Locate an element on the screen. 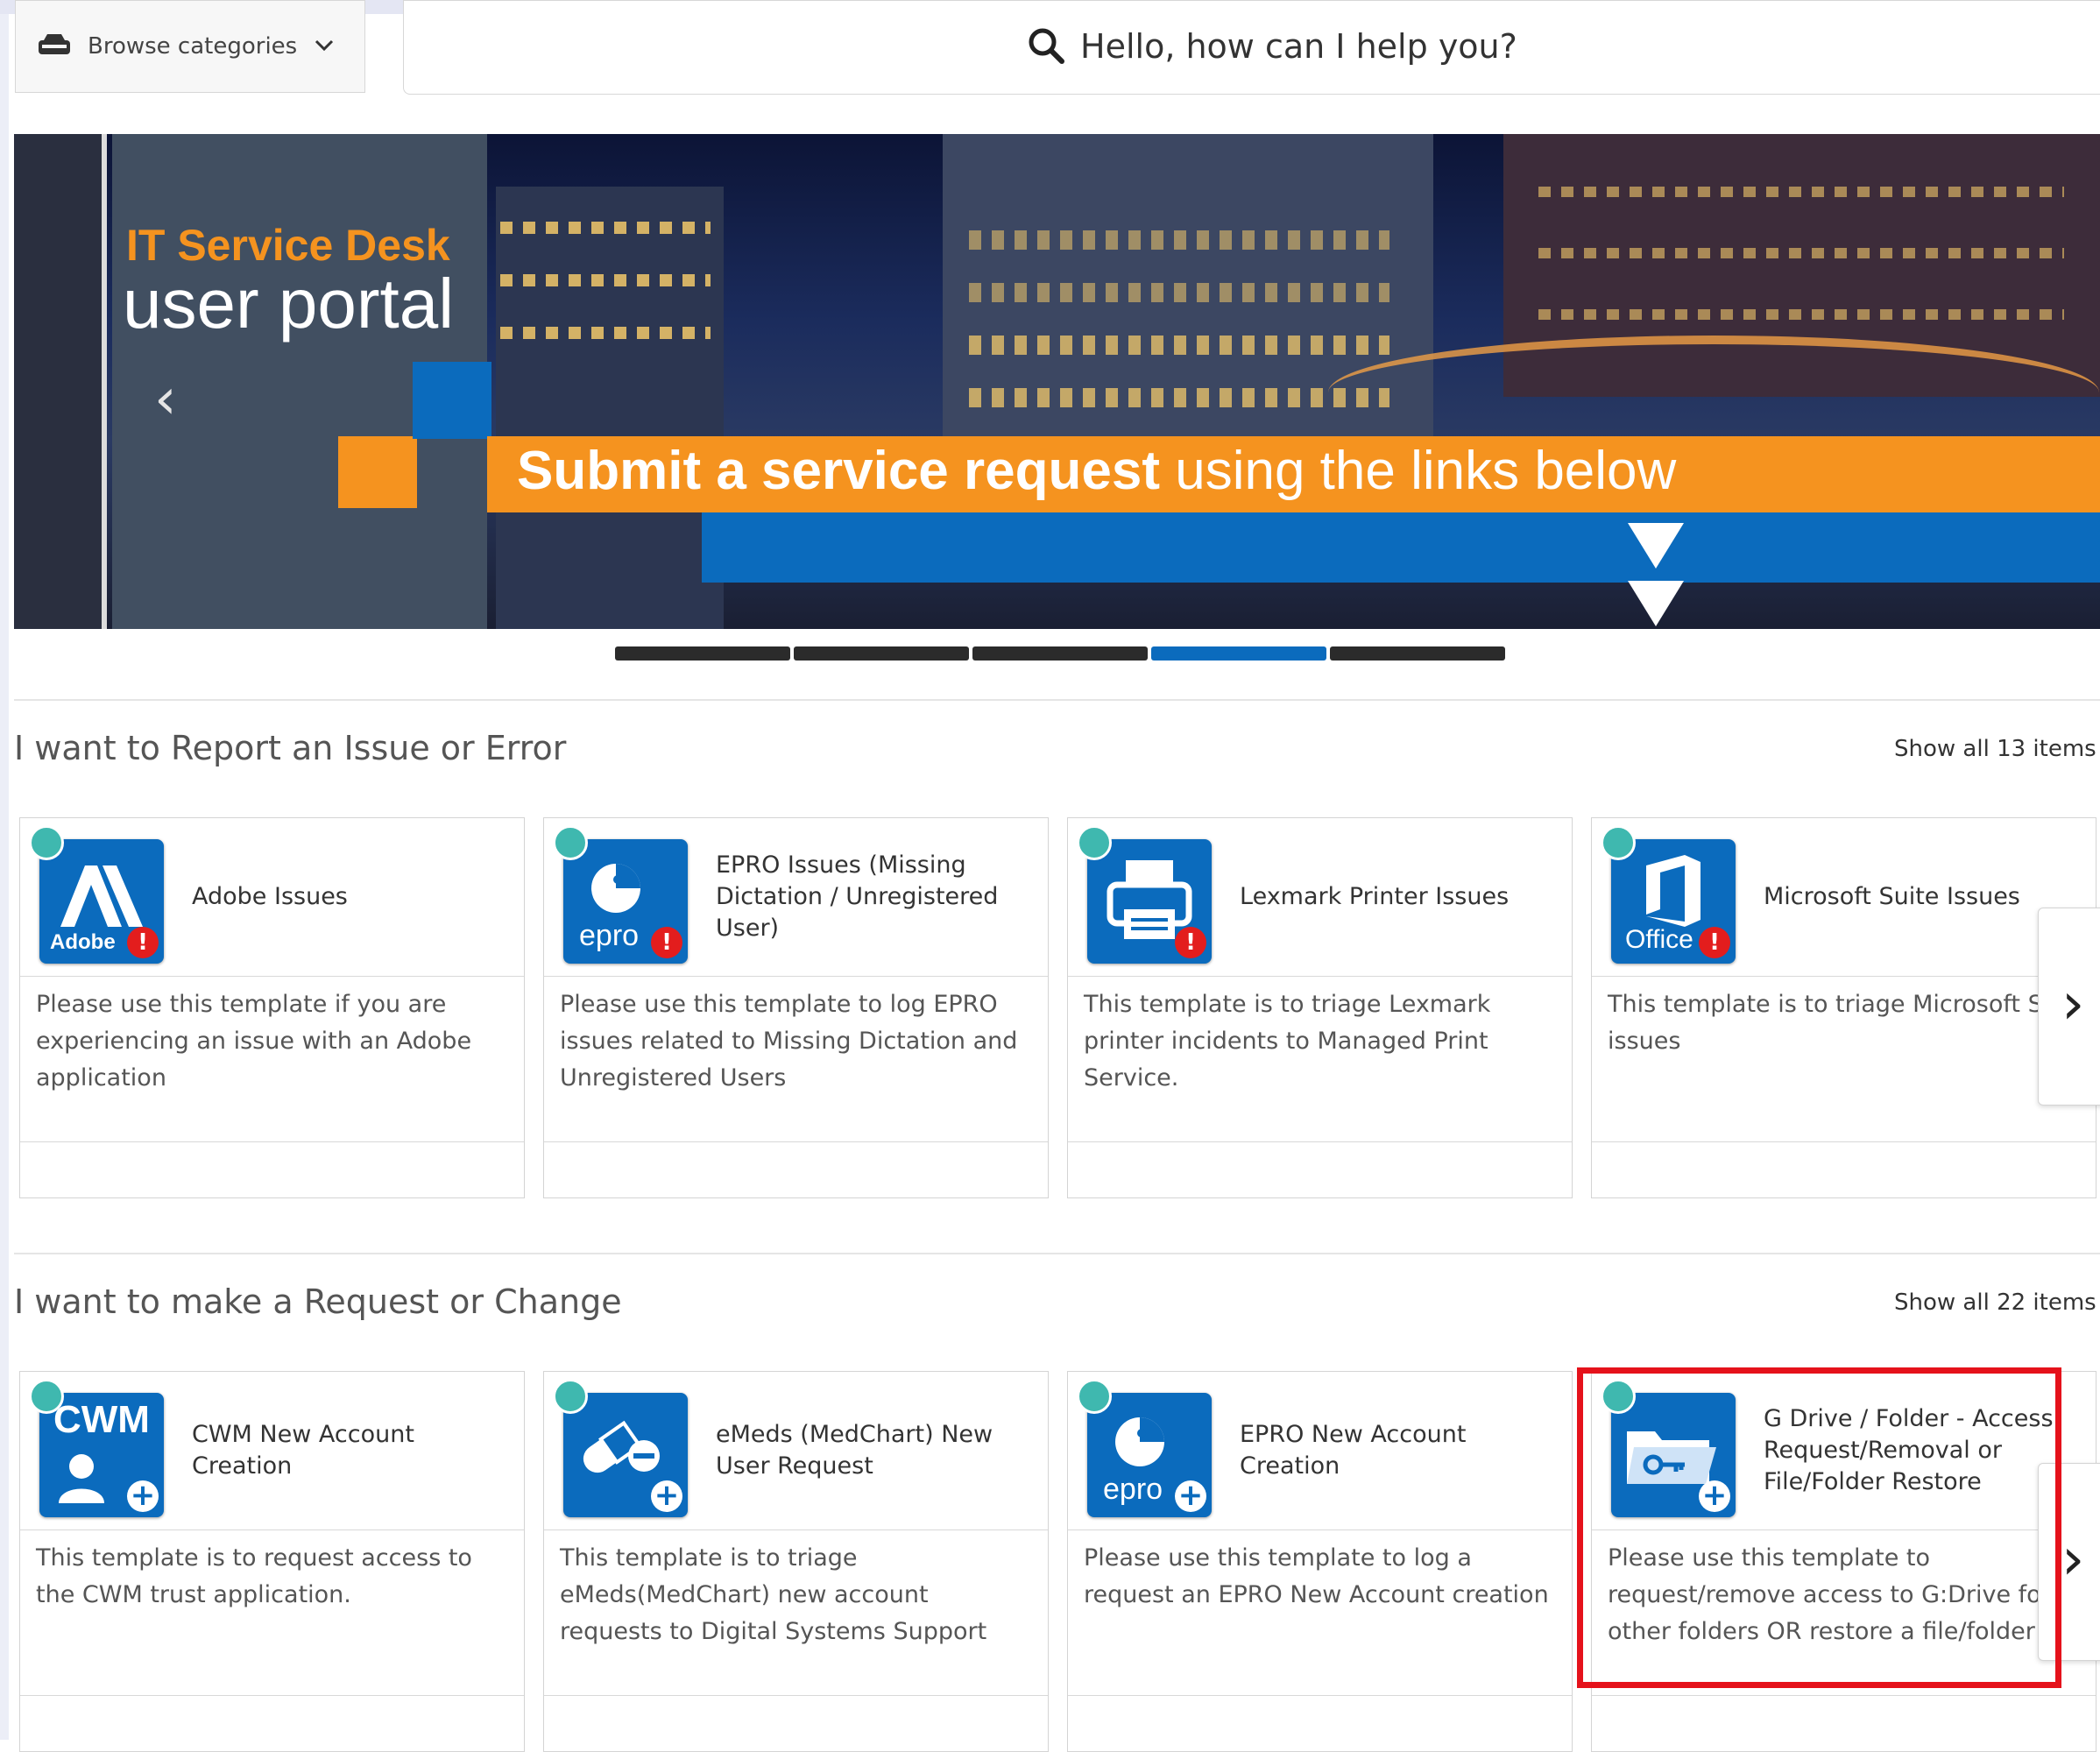  card-header: + eMeds (MedChart) New User Request is located at coordinates (796, 1451).